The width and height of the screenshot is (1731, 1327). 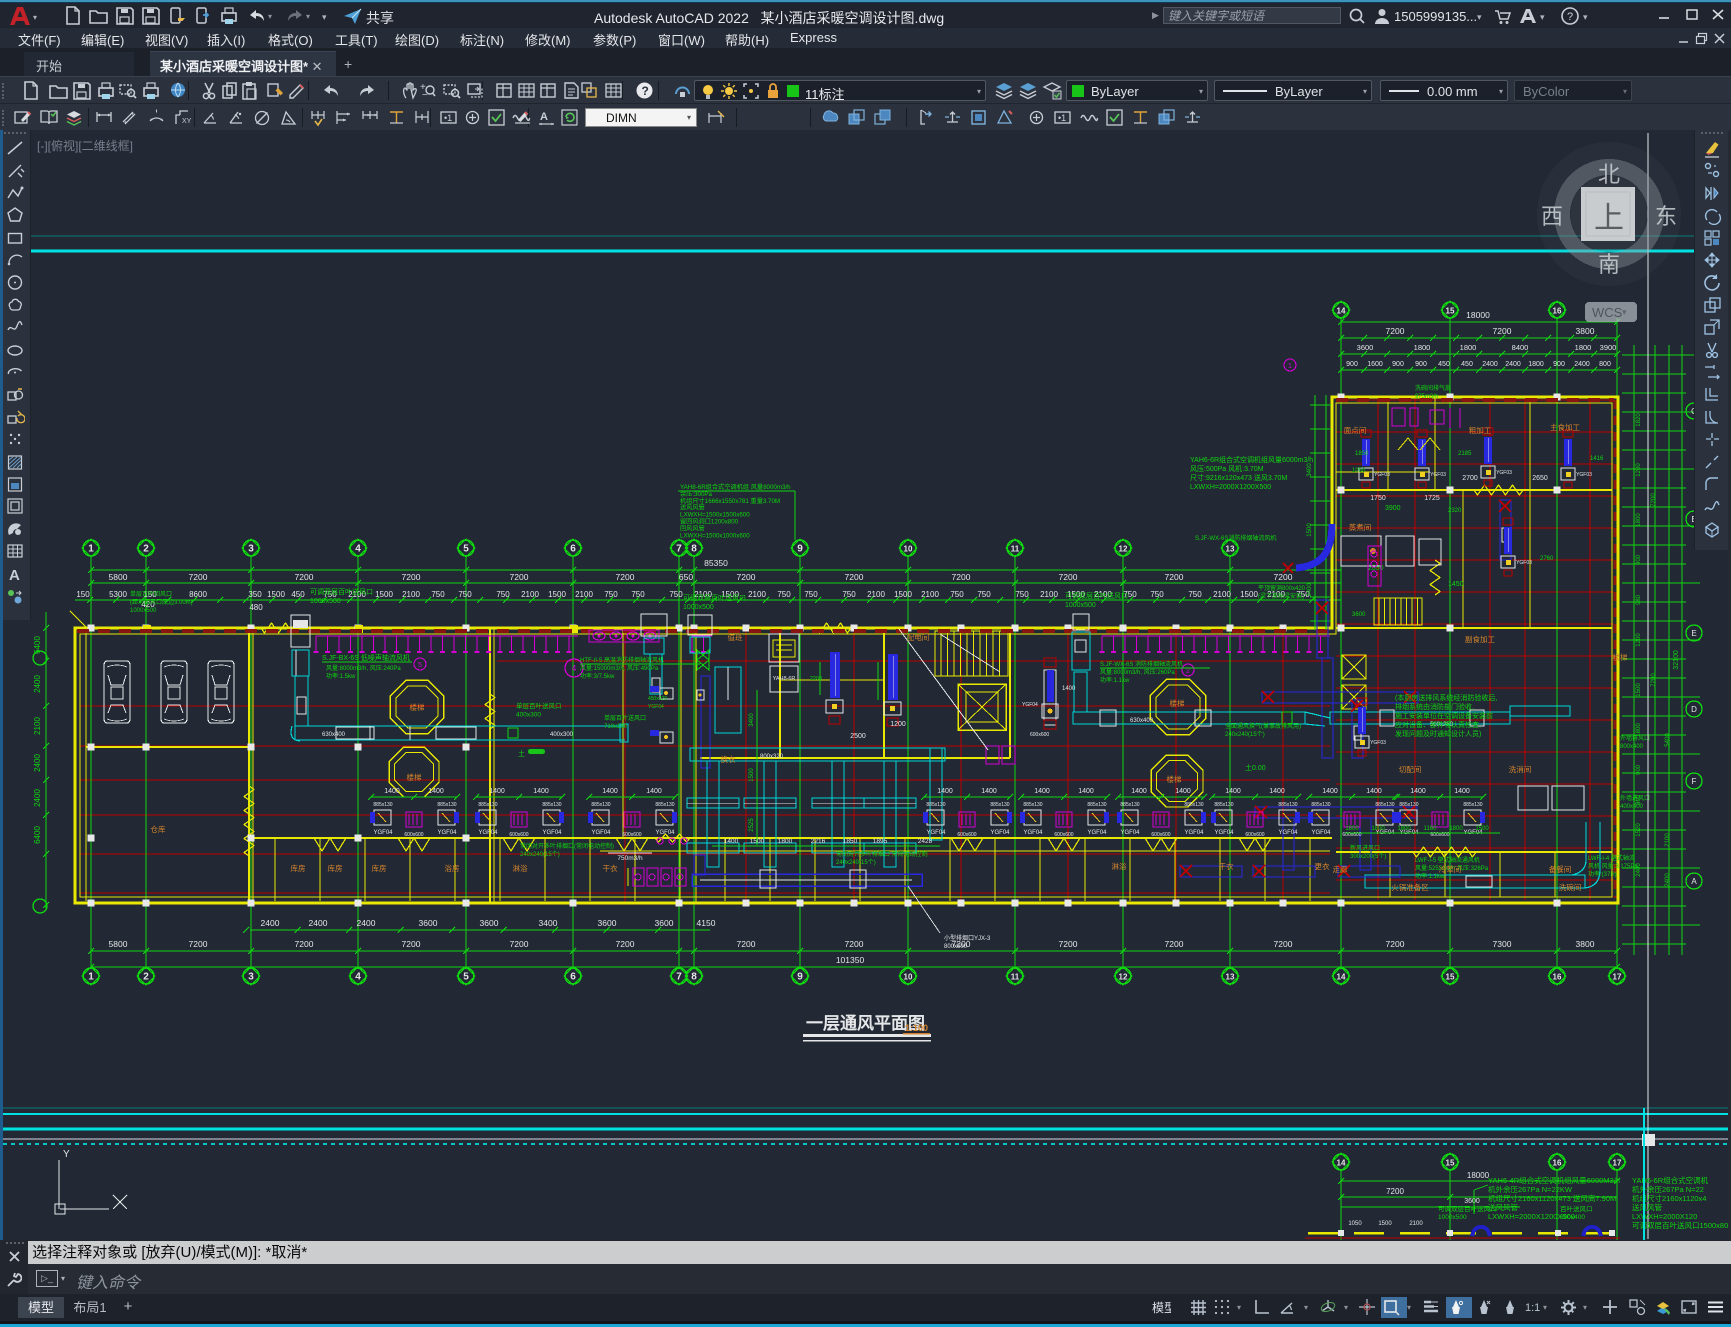 What do you see at coordinates (692, 528) in the screenshot?
I see `svg-text: 回风风管` at bounding box center [692, 528].